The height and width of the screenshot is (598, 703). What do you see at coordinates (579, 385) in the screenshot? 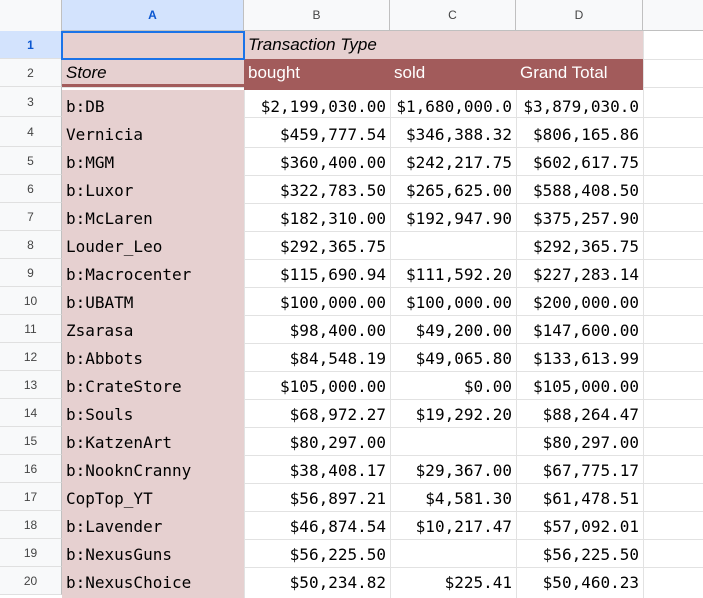
I see `grand-total-value-cell: $105,000.00` at bounding box center [579, 385].